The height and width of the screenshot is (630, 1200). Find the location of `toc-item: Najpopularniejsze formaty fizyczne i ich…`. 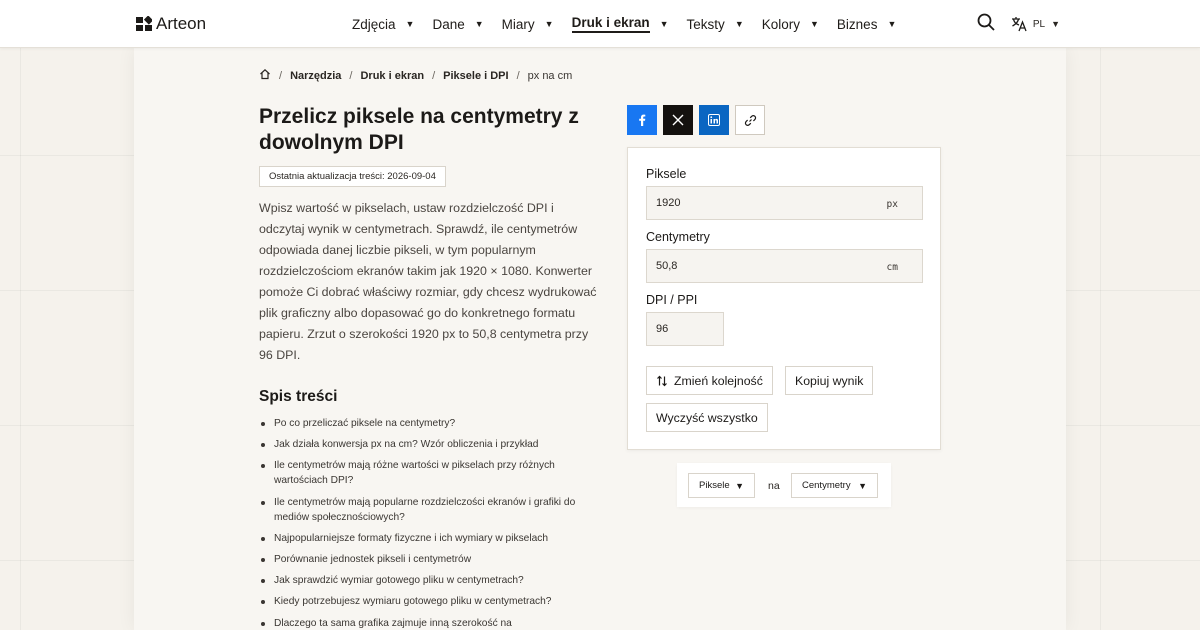

toc-item: Najpopularniejsze formaty fizyczne i ich… is located at coordinates (431, 538).